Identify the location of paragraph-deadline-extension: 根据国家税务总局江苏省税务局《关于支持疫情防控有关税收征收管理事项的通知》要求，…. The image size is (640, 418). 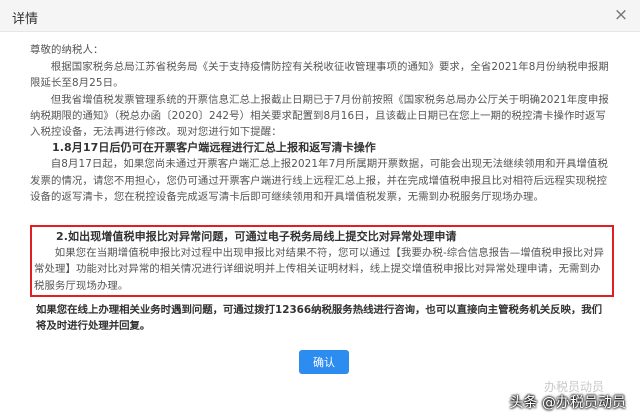
(319, 75).